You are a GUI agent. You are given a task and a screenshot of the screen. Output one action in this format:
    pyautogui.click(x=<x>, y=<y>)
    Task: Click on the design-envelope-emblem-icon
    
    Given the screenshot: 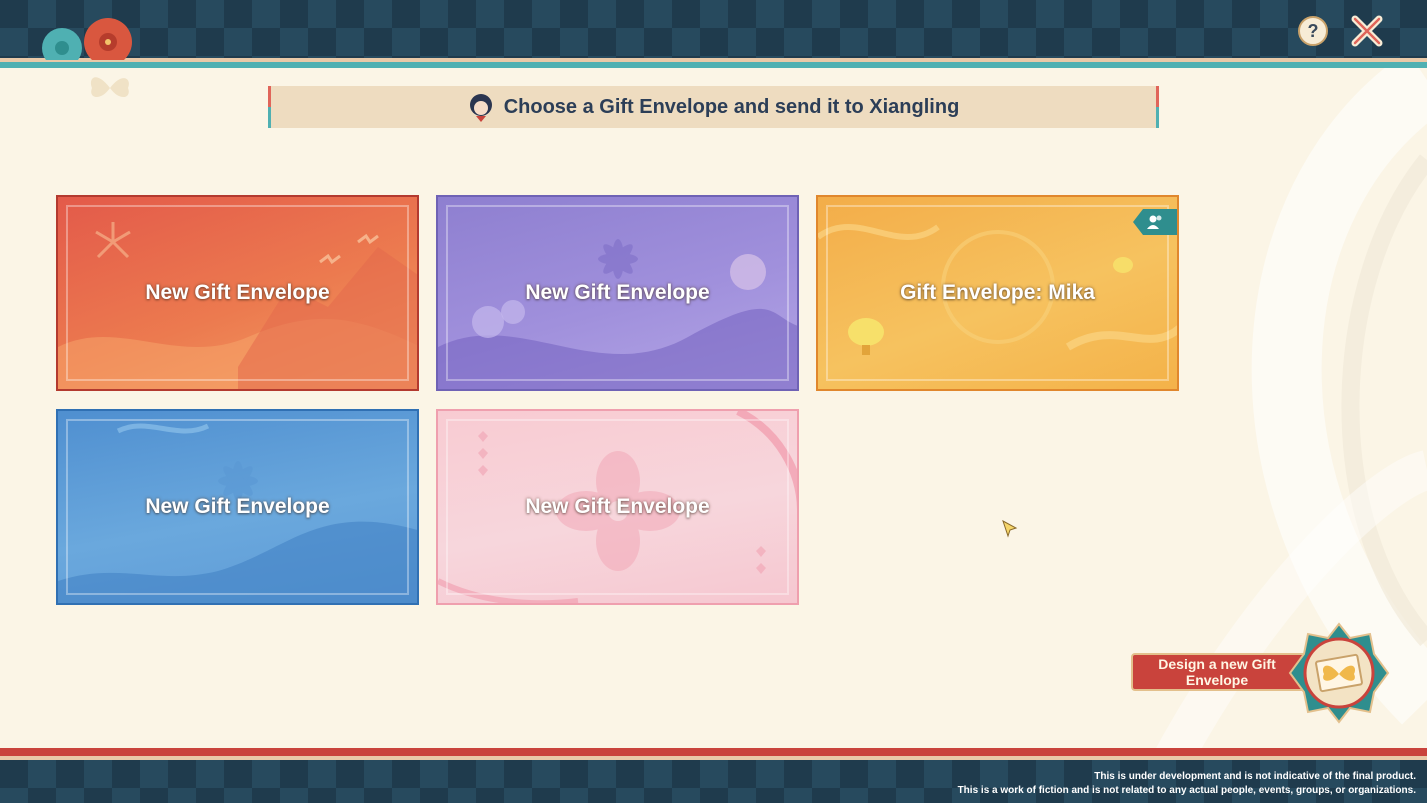 What is the action you would take?
    pyautogui.click(x=1339, y=673)
    